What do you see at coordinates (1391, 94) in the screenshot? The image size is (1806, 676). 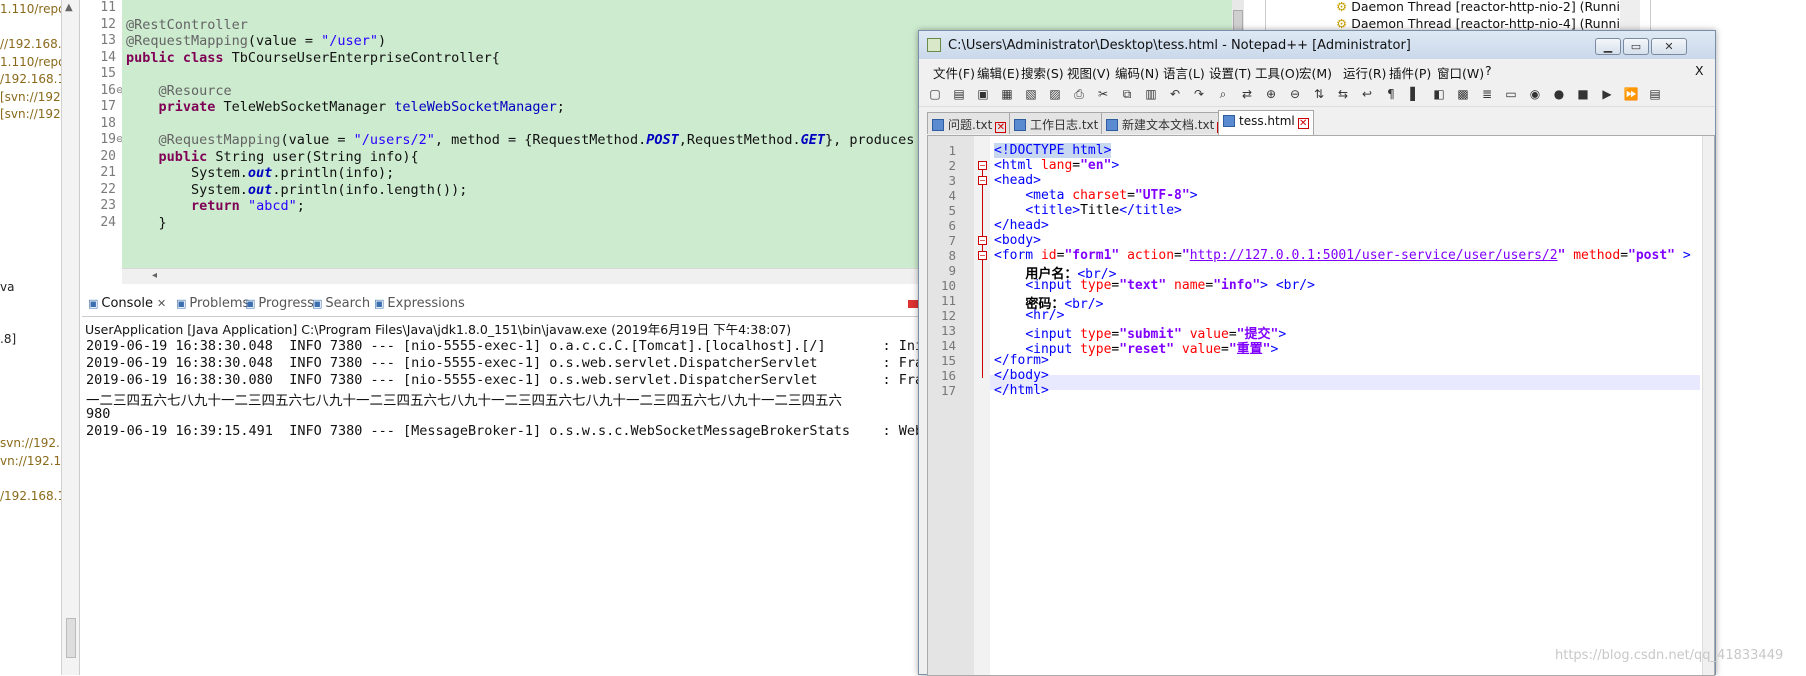 I see `show-all-icon: ¶` at bounding box center [1391, 94].